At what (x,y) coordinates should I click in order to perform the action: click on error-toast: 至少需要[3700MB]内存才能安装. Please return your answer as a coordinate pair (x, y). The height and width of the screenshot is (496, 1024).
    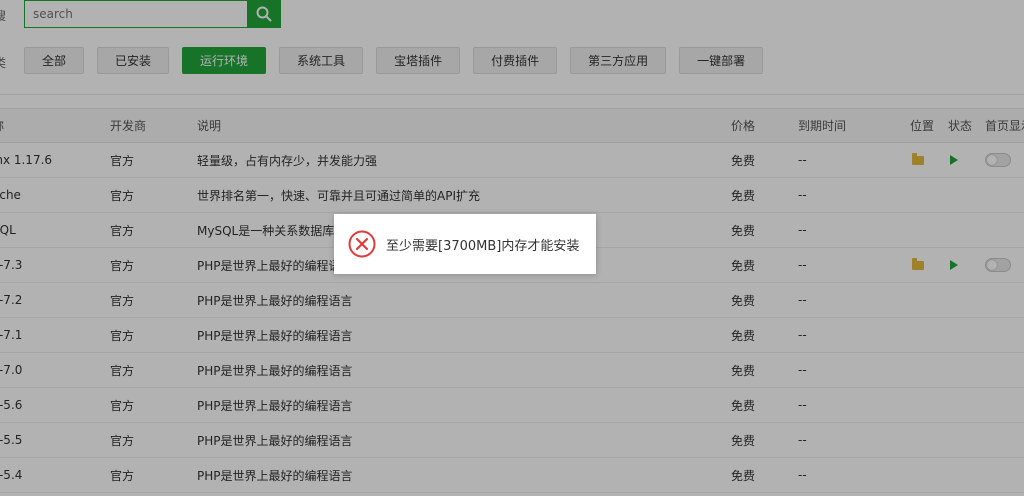
    Looking at the image, I should click on (465, 244).